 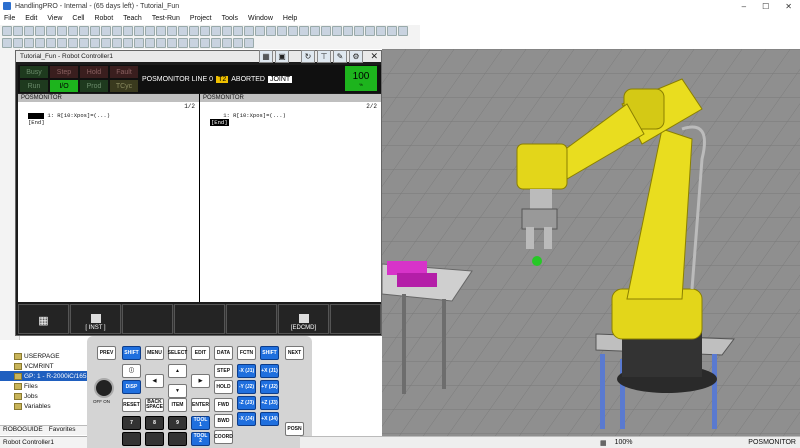 I want to click on jog-minus-z-key: -Z (J3), so click(x=246, y=403).